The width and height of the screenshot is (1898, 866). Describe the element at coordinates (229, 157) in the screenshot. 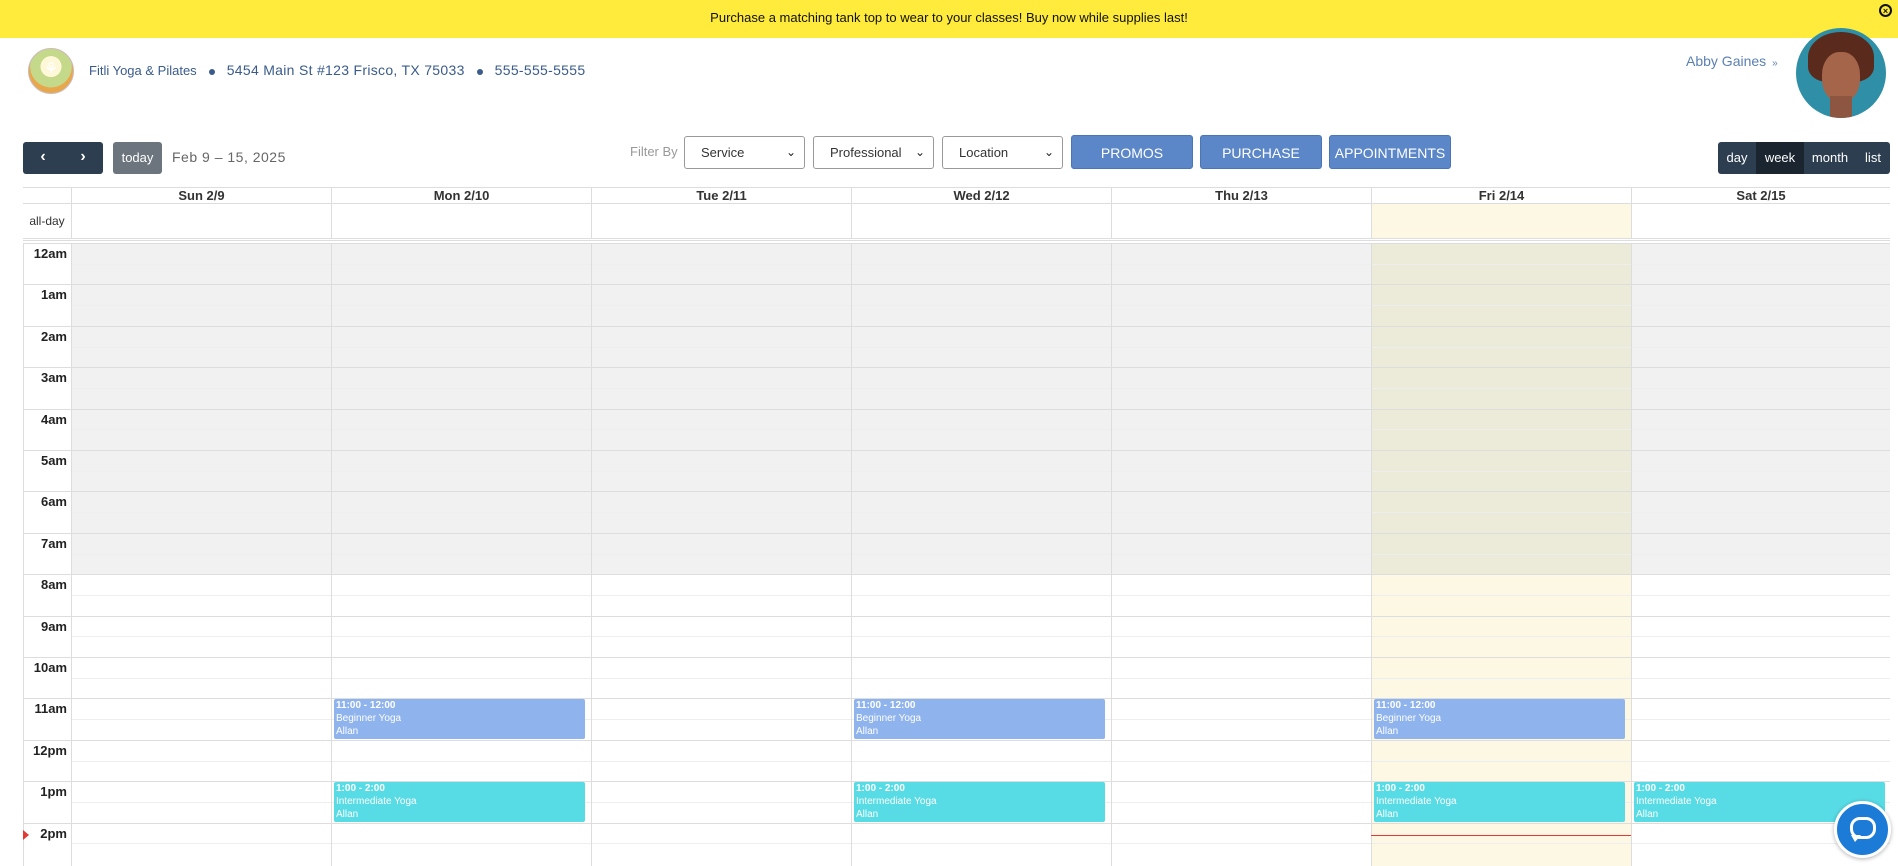

I see `date-range-title: Feb 9 – 15, 2025` at that location.